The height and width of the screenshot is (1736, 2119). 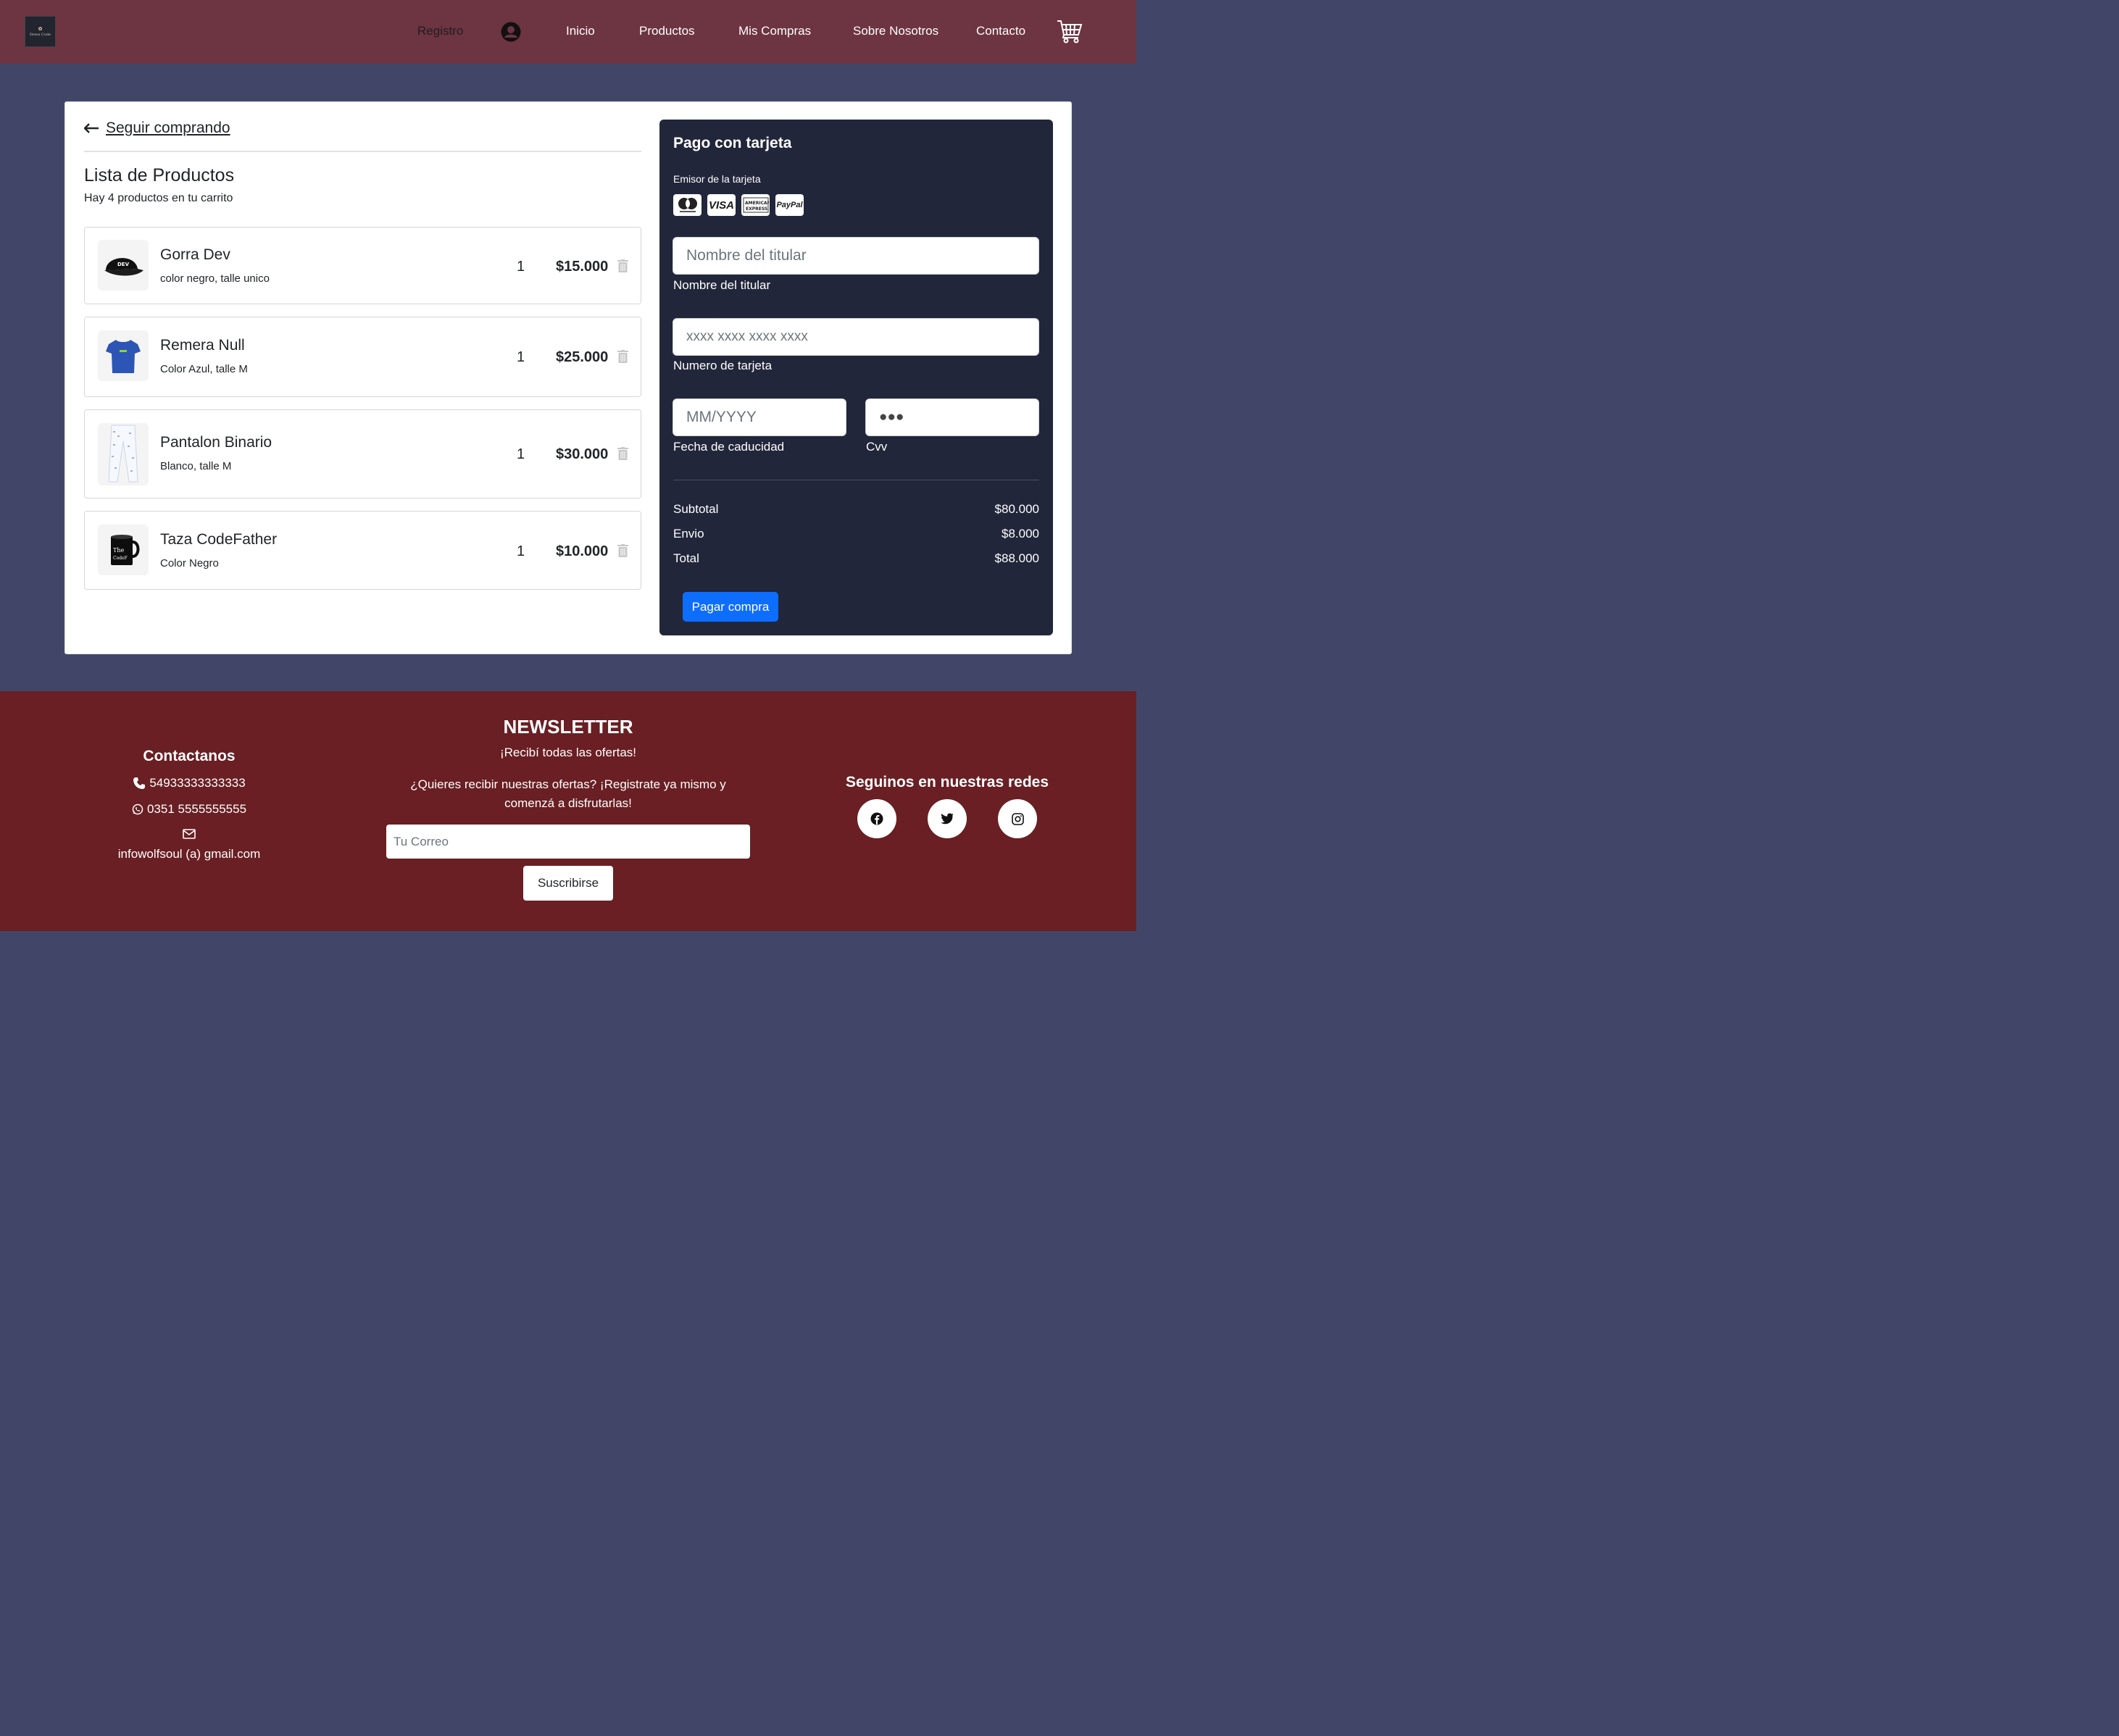 I want to click on cap-image: DEV, so click(x=123, y=265).